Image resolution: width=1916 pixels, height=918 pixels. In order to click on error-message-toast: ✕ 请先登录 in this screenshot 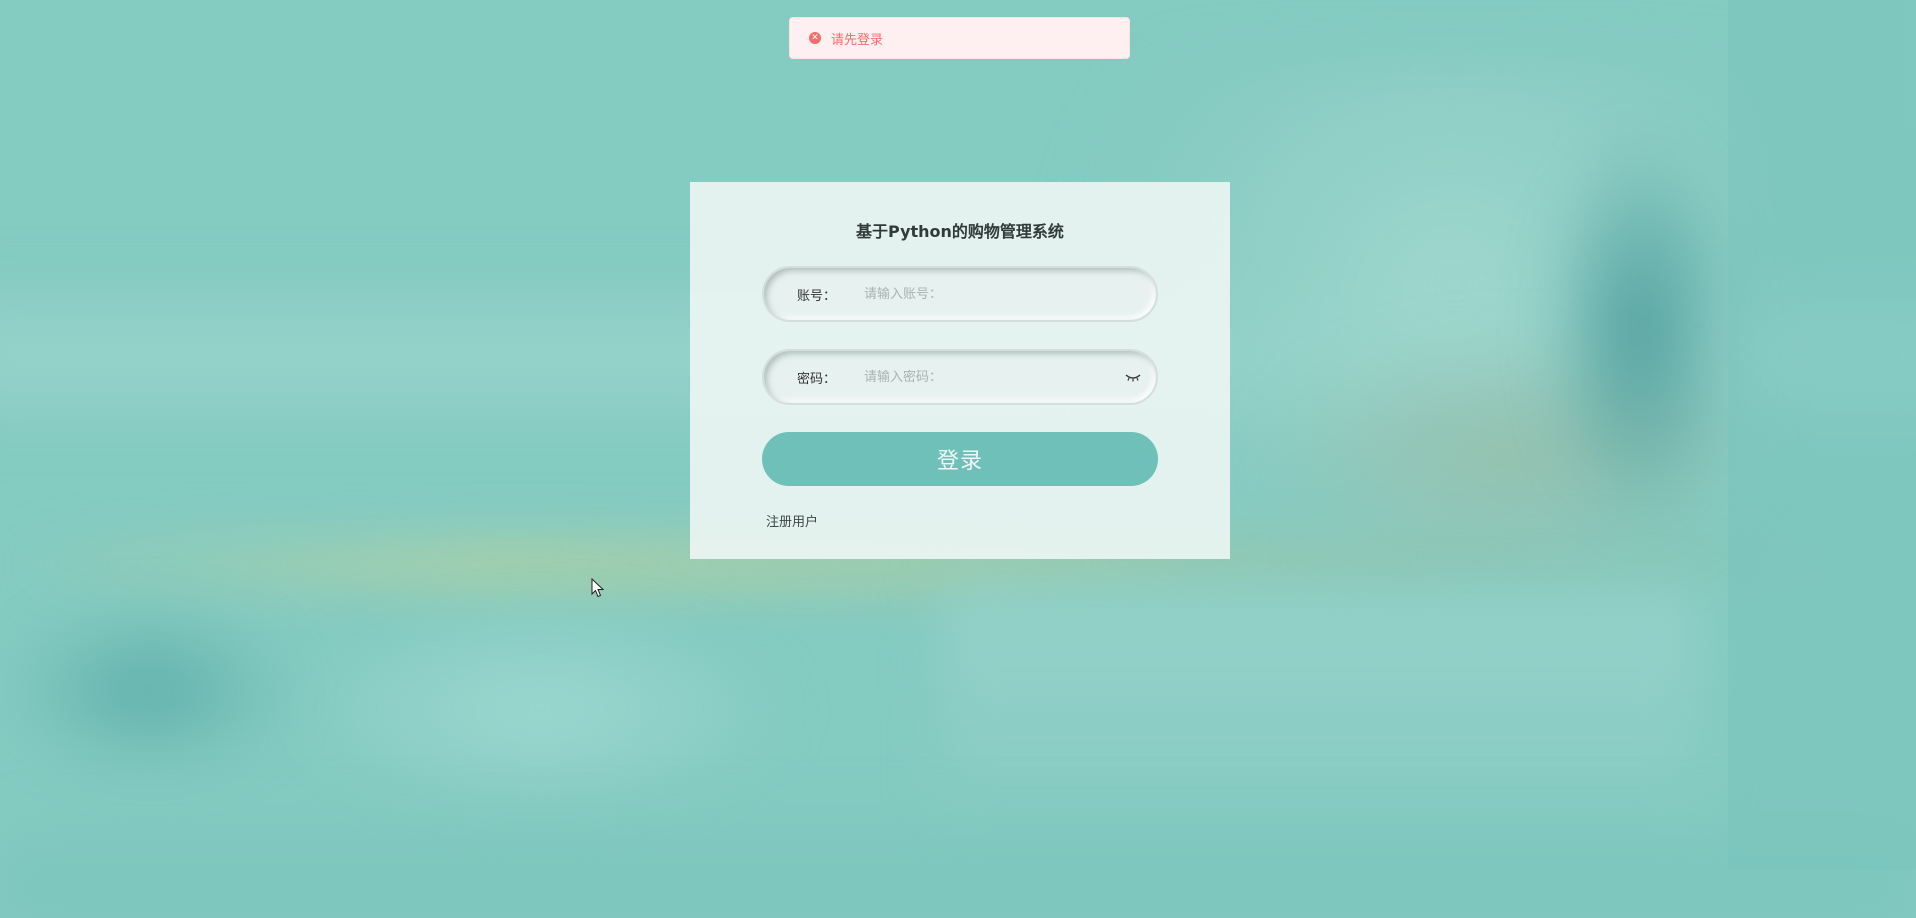, I will do `click(959, 38)`.